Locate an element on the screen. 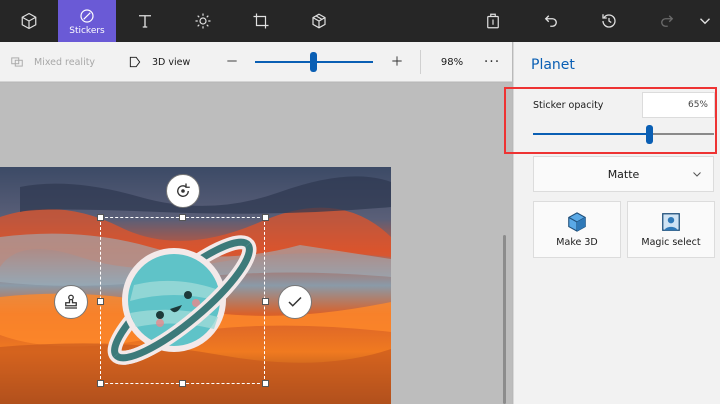  stamp-button is located at coordinates (71, 302).